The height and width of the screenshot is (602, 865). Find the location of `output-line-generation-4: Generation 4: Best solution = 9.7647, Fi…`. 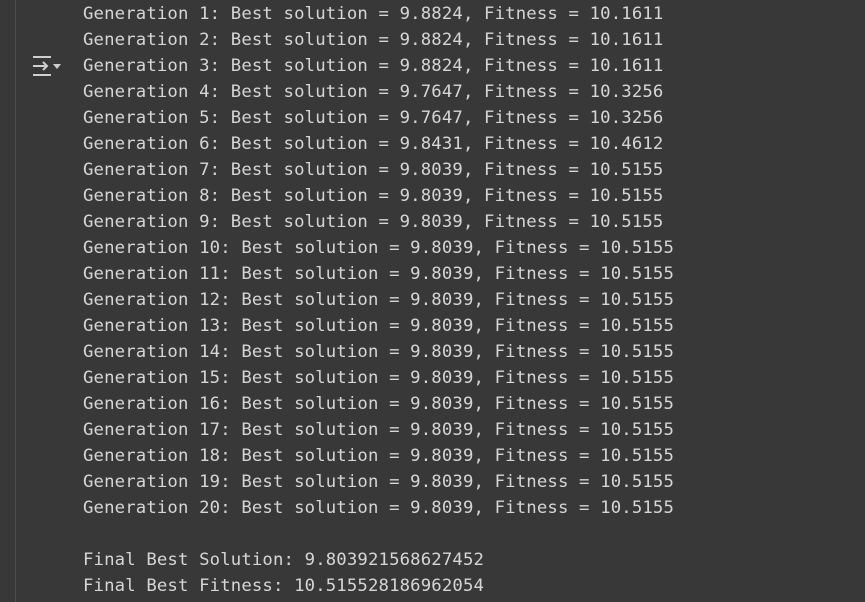

output-line-generation-4: Generation 4: Best solution = 9.7647, Fi… is located at coordinates (373, 92).